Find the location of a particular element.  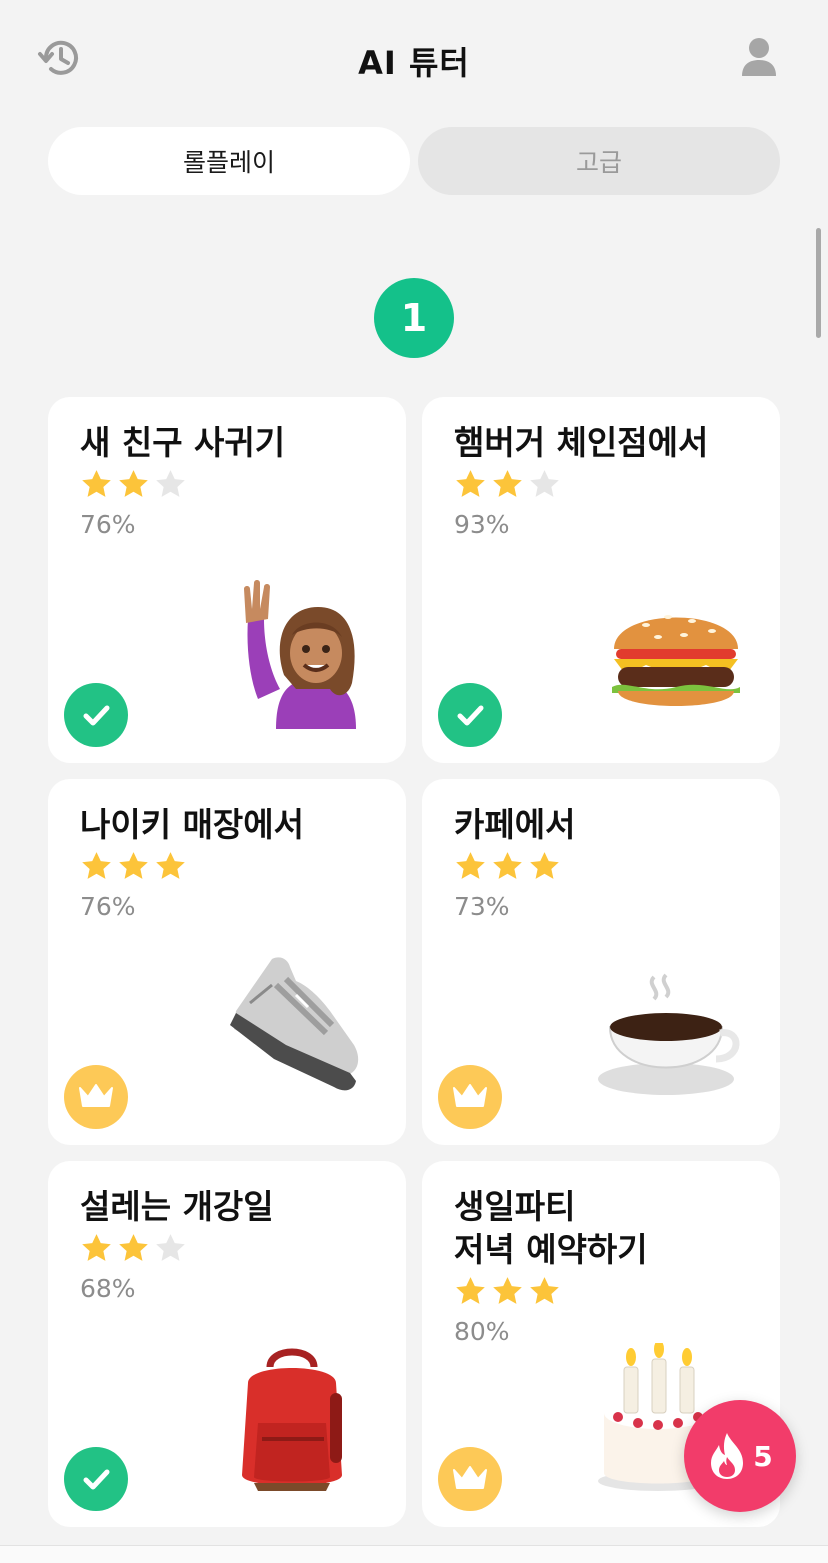

lesson-score: 93% is located at coordinates (482, 524).